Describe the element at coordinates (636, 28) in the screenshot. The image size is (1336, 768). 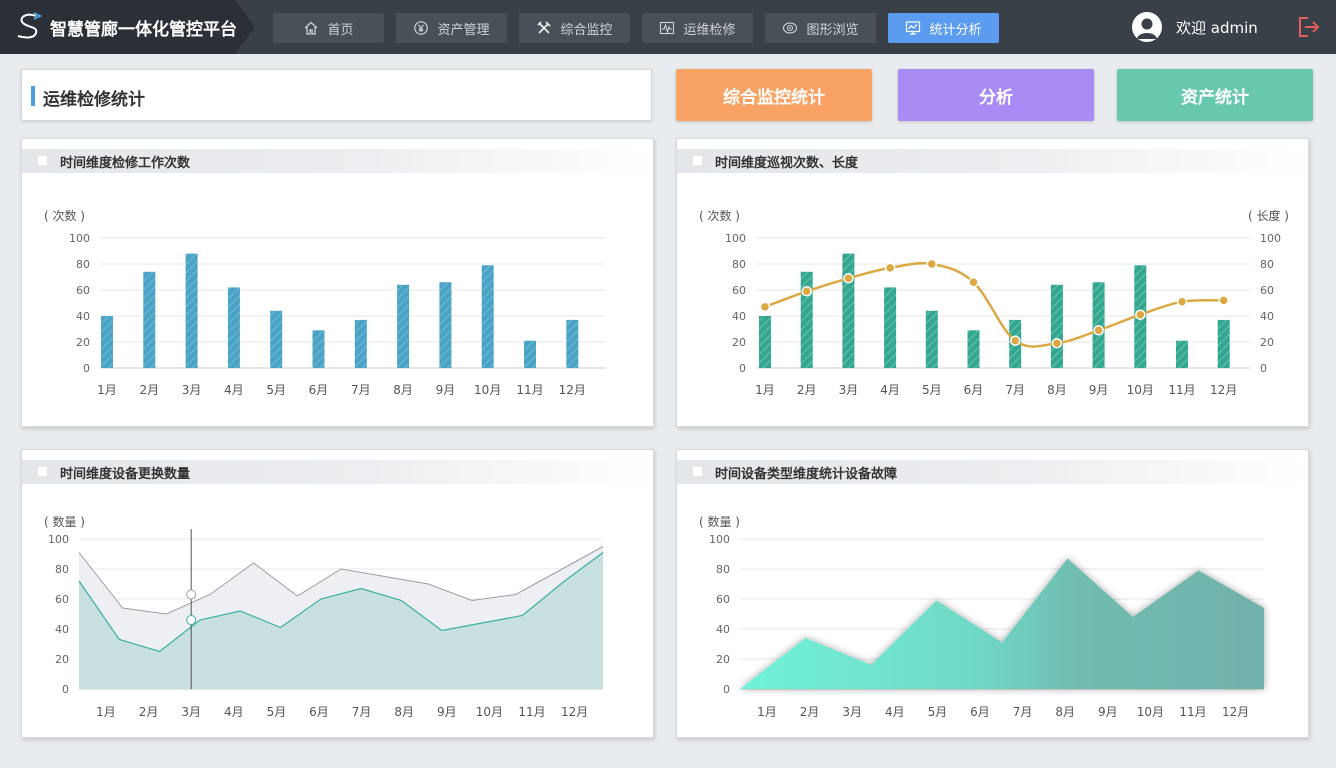
I see `main-nav: 首页 资产管理 综合监控 运维检修 图形浏览 统计分析` at that location.